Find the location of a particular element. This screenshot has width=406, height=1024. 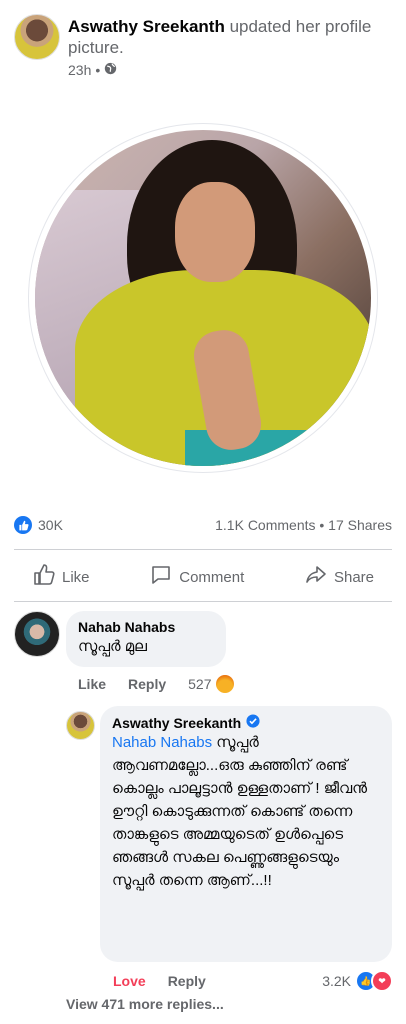

like-reaction-icon is located at coordinates (23, 525).